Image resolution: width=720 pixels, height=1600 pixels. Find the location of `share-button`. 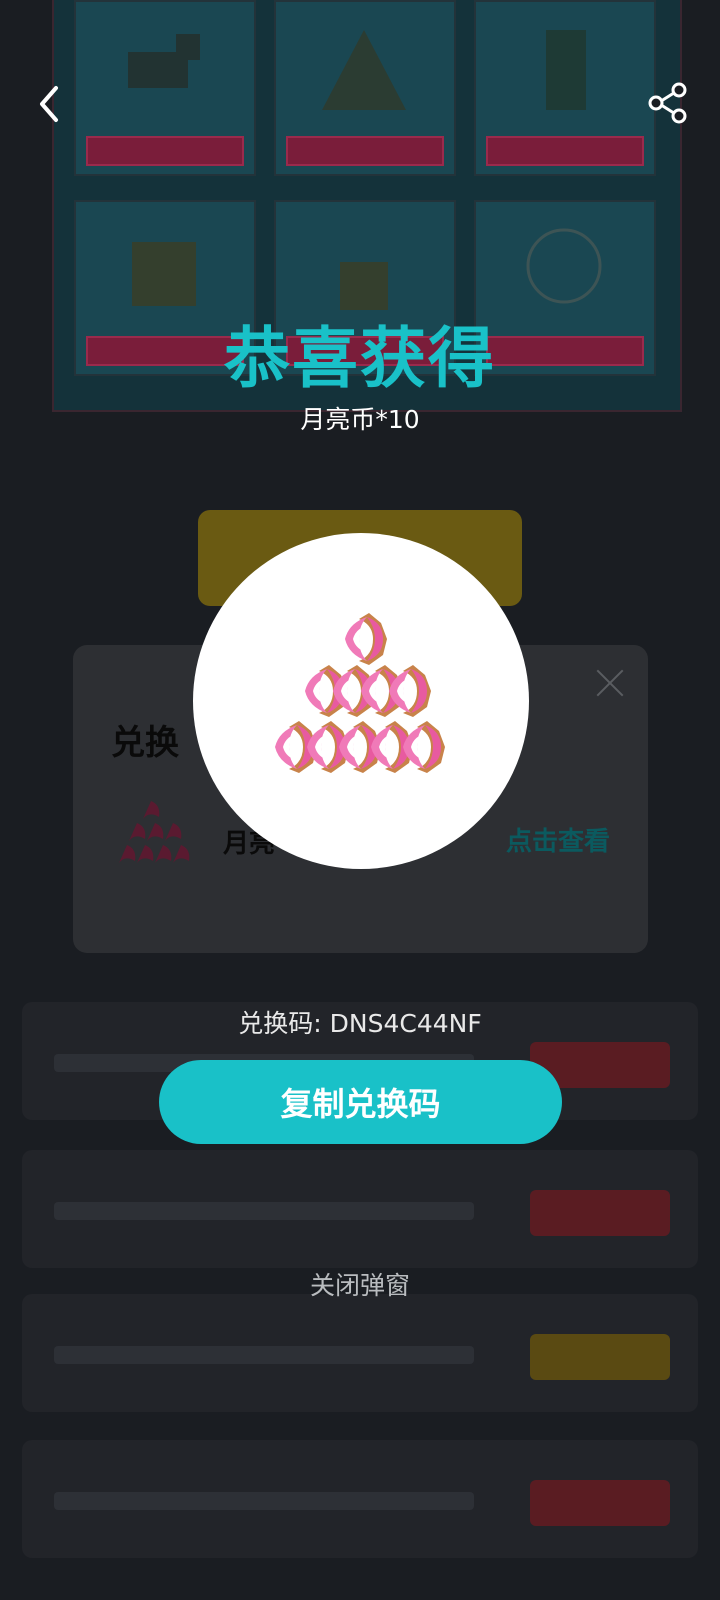

share-button is located at coordinates (667, 103).